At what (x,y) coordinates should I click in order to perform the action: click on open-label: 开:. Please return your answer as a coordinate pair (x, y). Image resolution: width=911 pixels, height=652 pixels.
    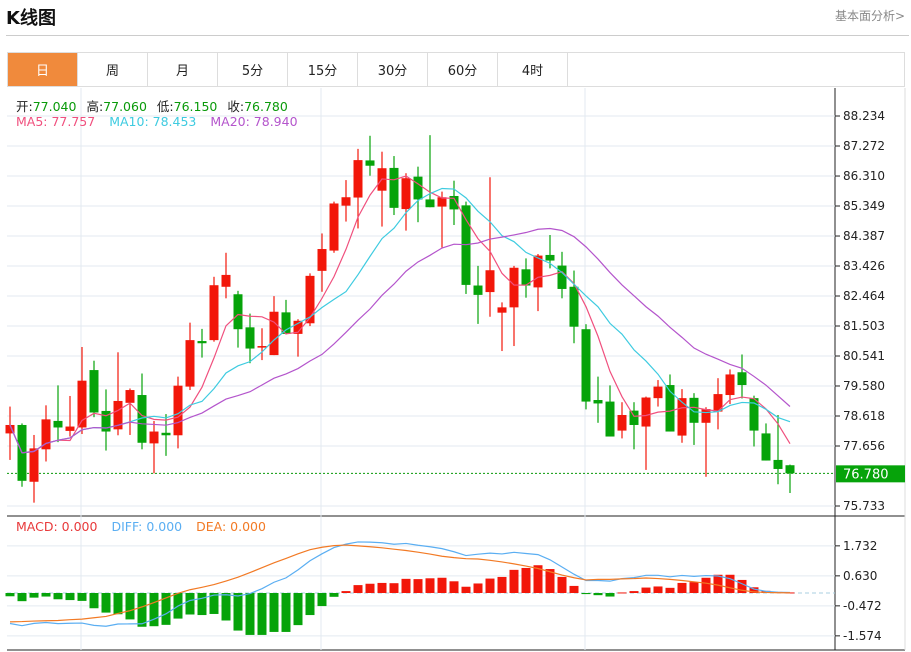
    Looking at the image, I should click on (24, 106).